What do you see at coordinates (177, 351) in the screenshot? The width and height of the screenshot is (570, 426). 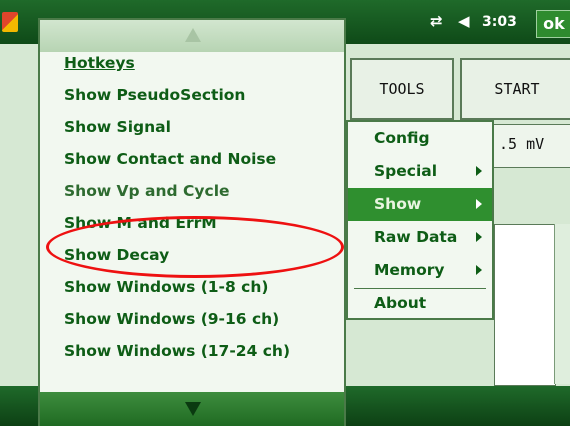 I see `menu-item-show-windows-17-24: Show Windows (17-24 ch)` at bounding box center [177, 351].